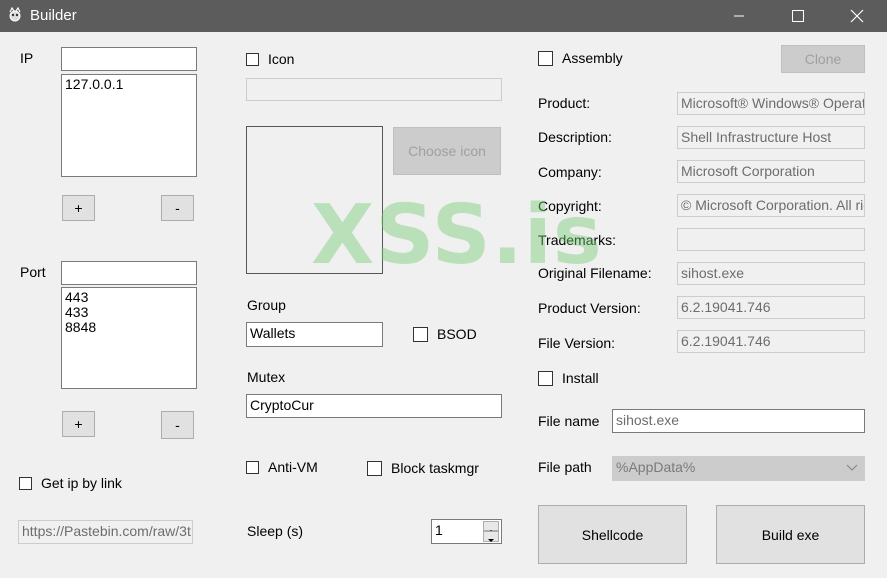  What do you see at coordinates (457, 334) in the screenshot?
I see `bsod-label: BSOD` at bounding box center [457, 334].